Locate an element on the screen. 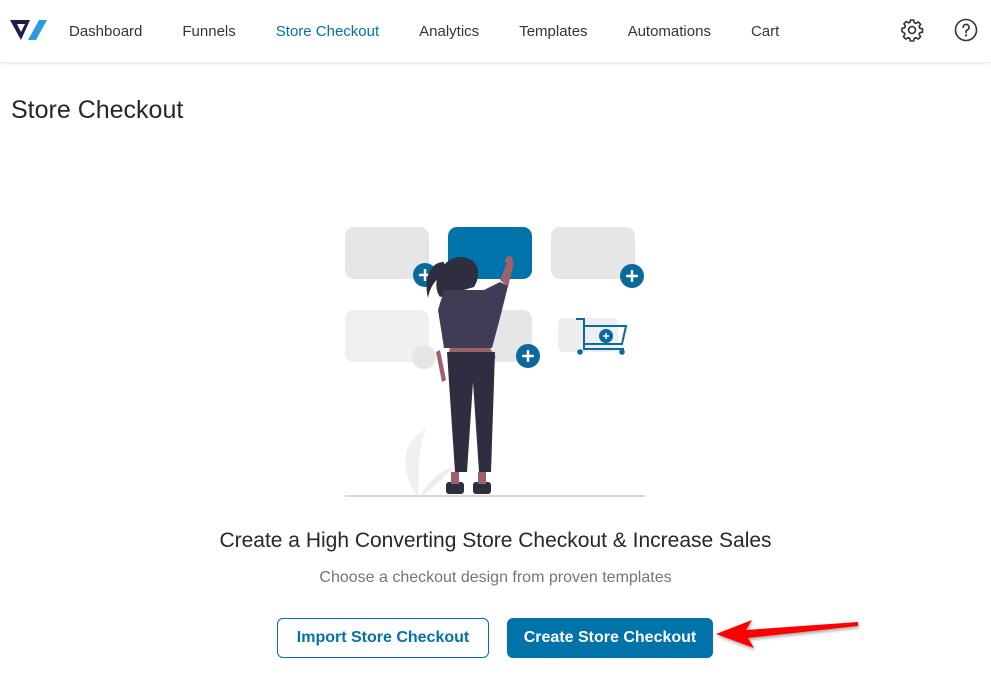 The image size is (991, 684). woman-figure is located at coordinates (470, 375).